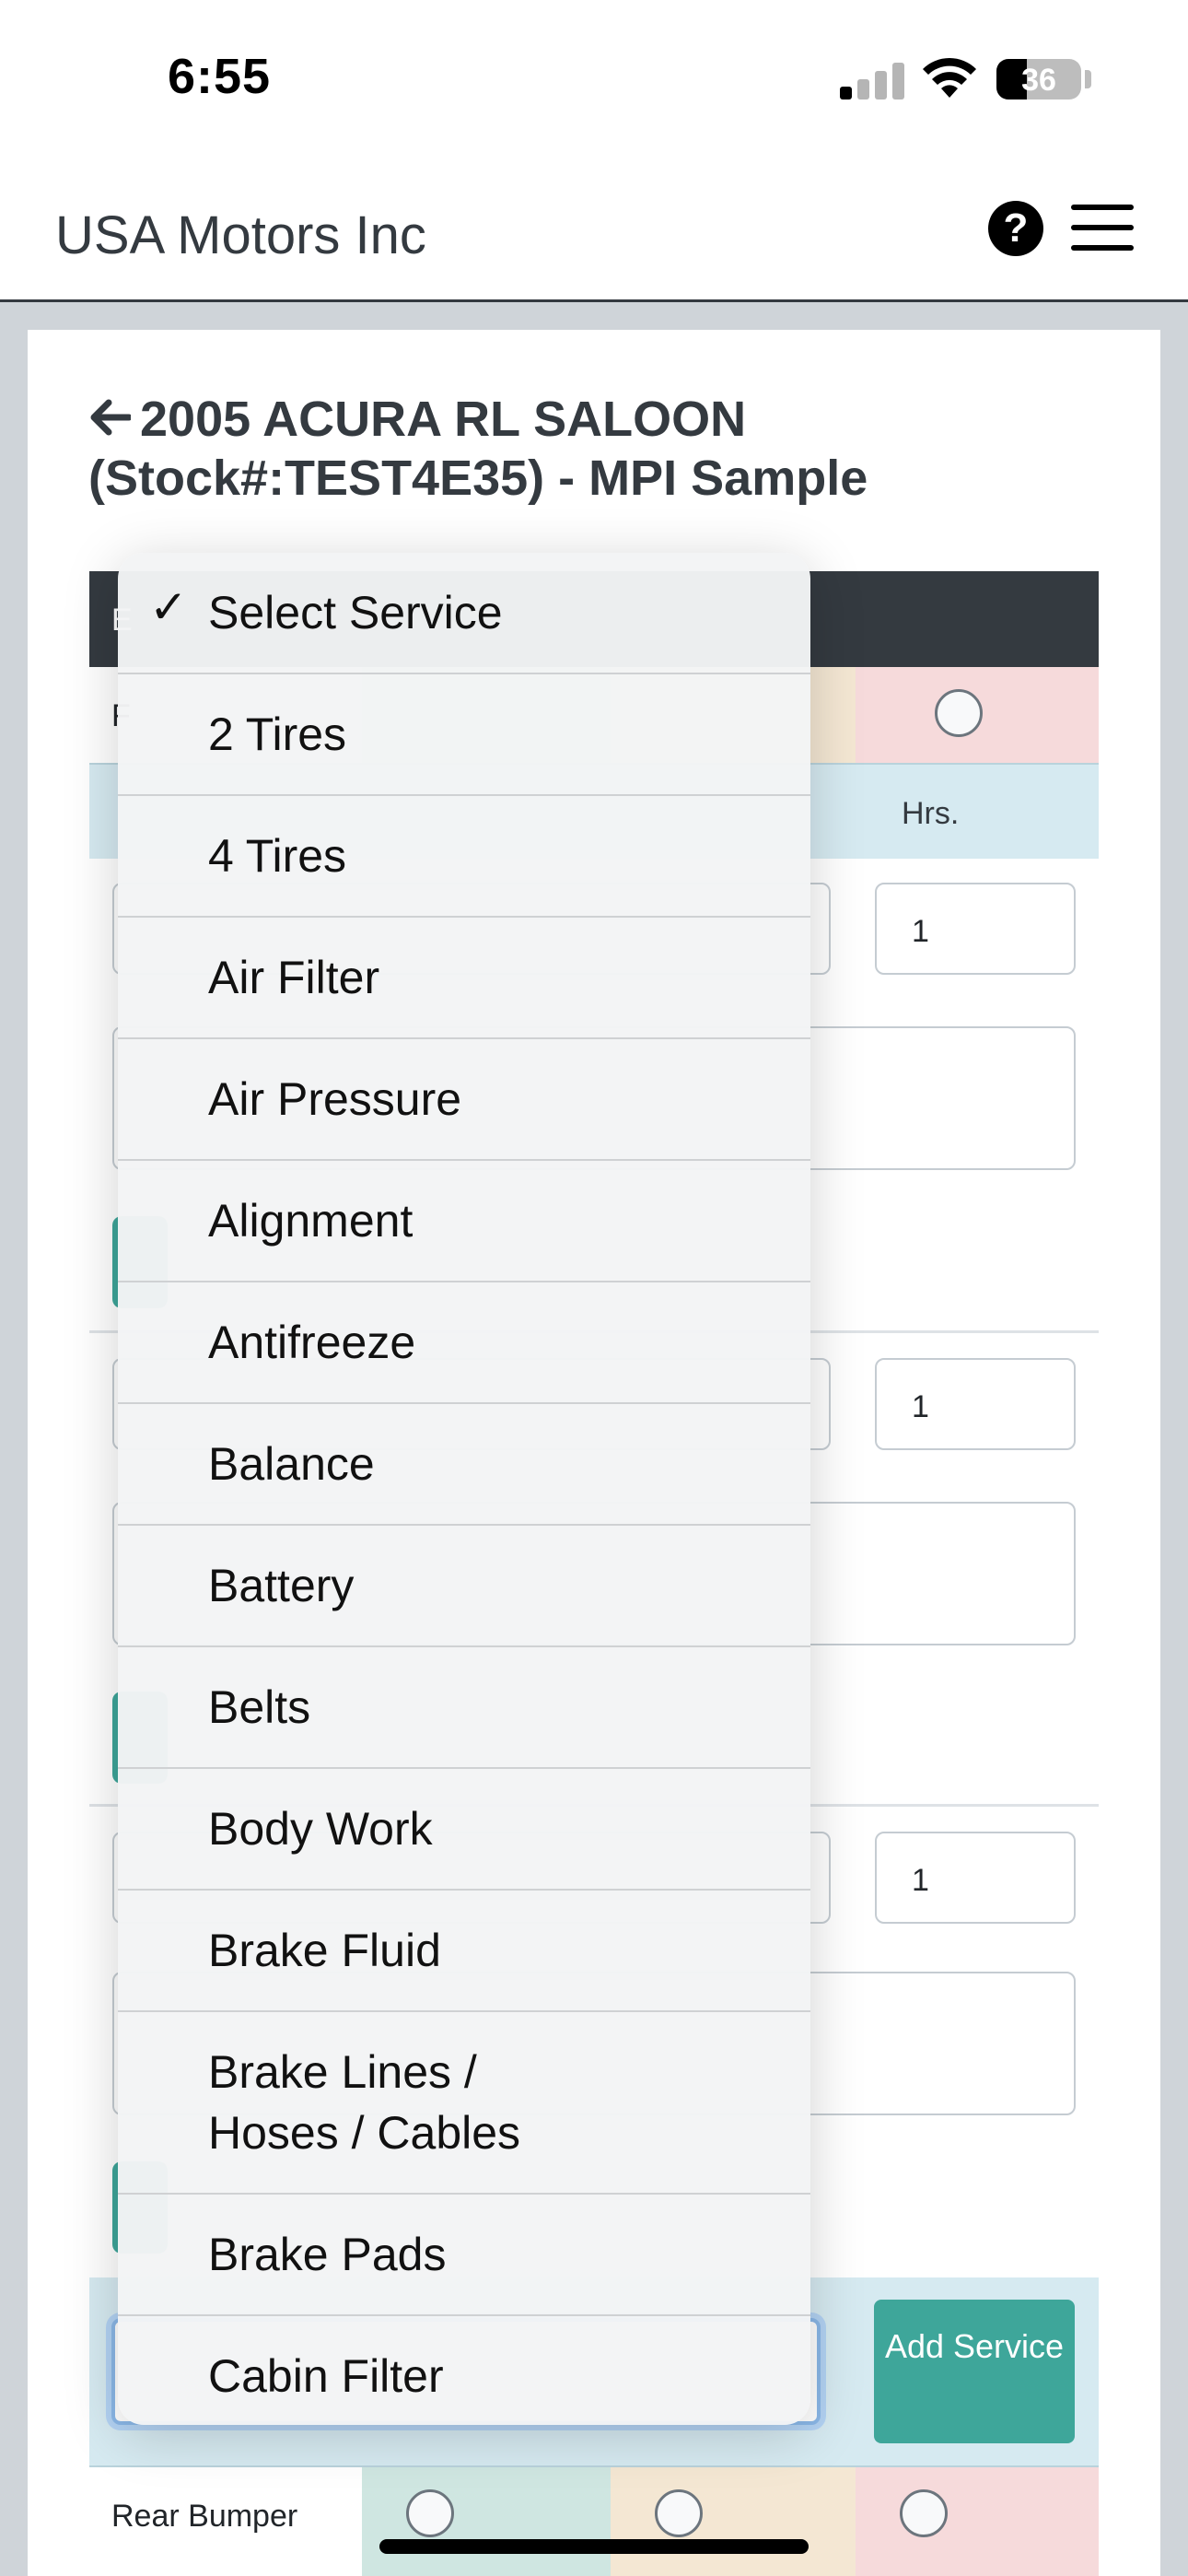 This screenshot has width=1188, height=2576. Describe the element at coordinates (430, 2513) in the screenshot. I see `rear-bumper-radio-good` at that location.